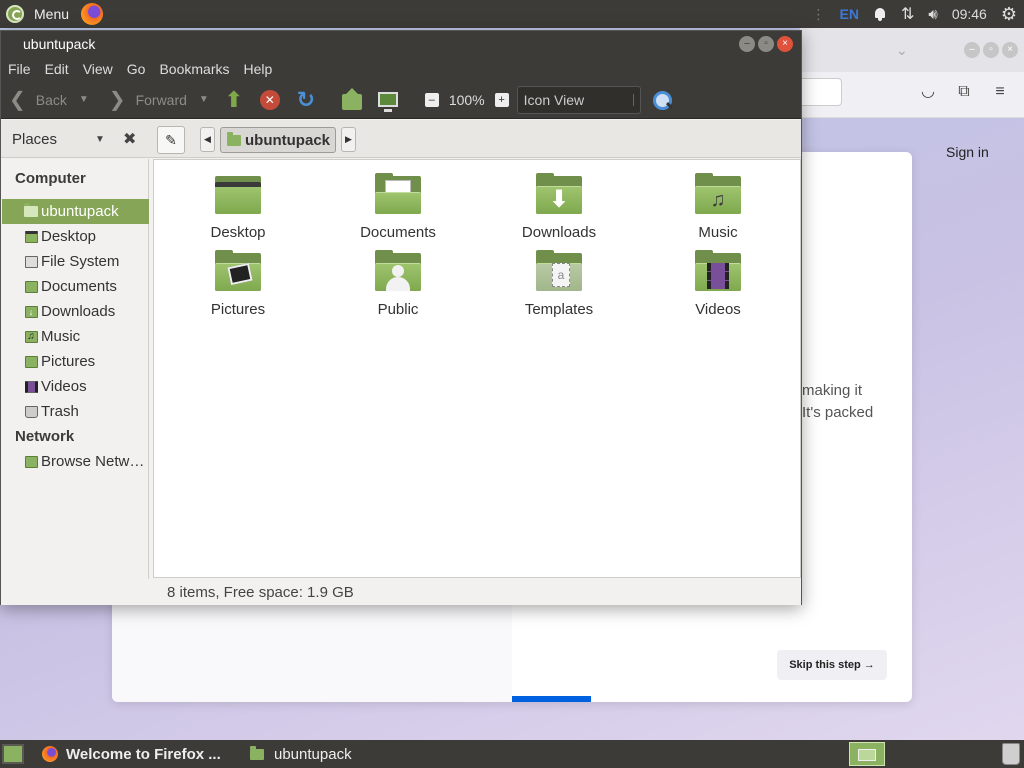 Image resolution: width=1024 pixels, height=768 pixels. I want to click on bell-icon, so click(880, 14).